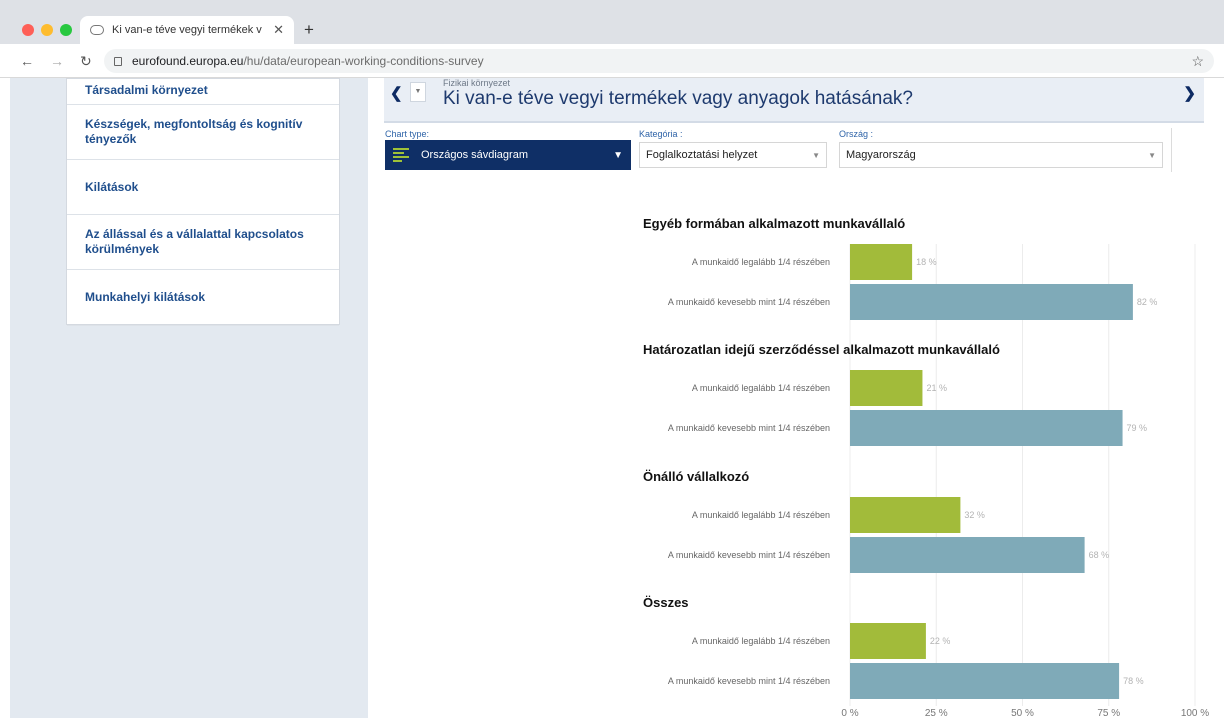 The image size is (1224, 718). What do you see at coordinates (696, 476) in the screenshot?
I see `group-title: Önálló vállalkozó` at bounding box center [696, 476].